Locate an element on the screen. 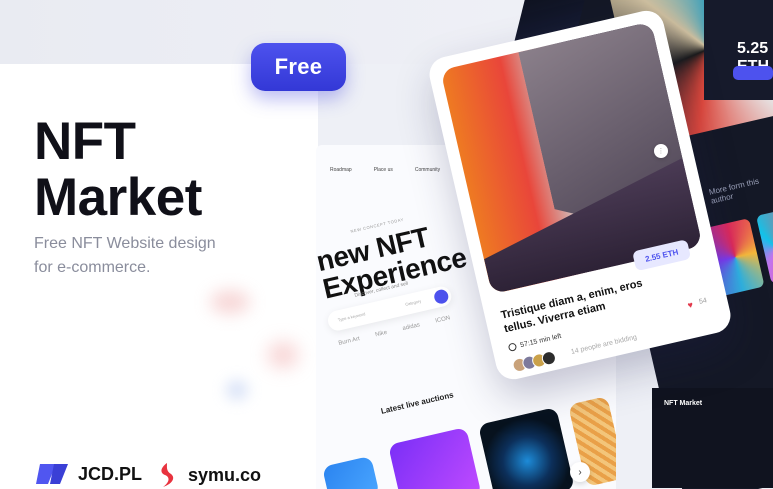 Image resolution: width=773 pixels, height=489 pixels. symu-logo-icon is located at coordinates (167, 475).